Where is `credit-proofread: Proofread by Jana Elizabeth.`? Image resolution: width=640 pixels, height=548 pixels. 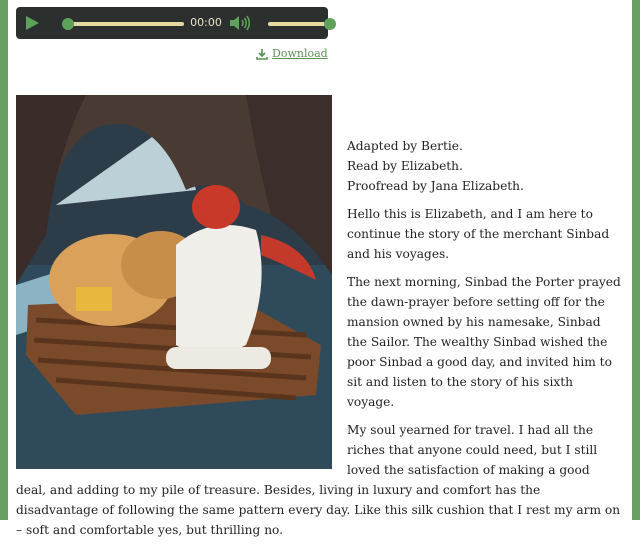 credit-proofread: Proofread by Jana Elizabeth. is located at coordinates (435, 186).